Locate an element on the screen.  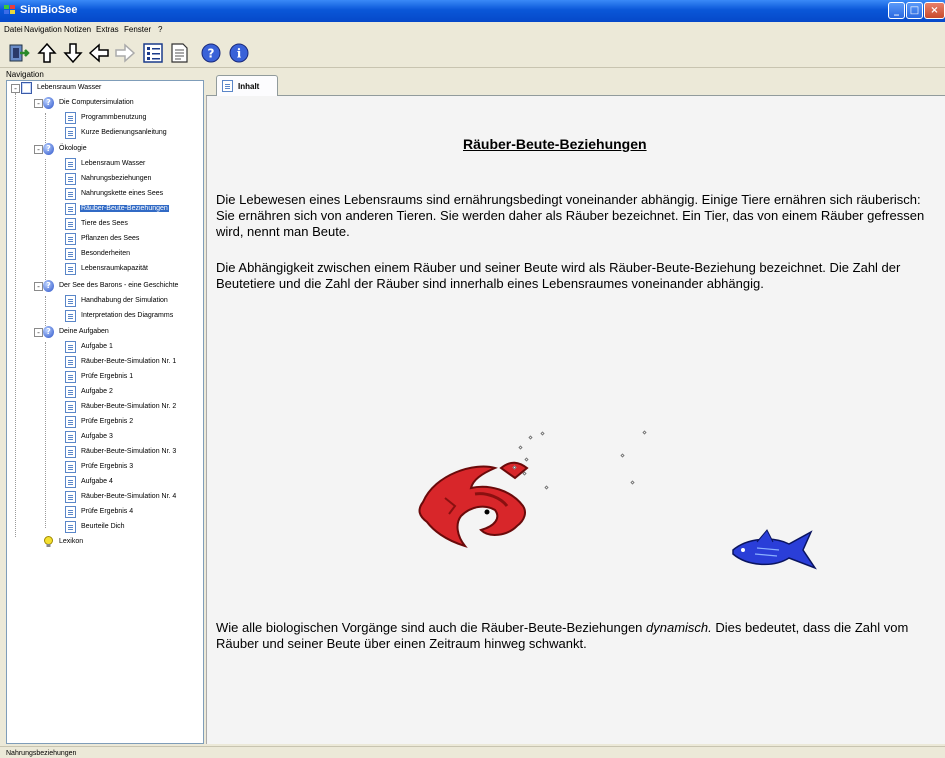
arrow-down-icon is located at coordinates (73, 53).